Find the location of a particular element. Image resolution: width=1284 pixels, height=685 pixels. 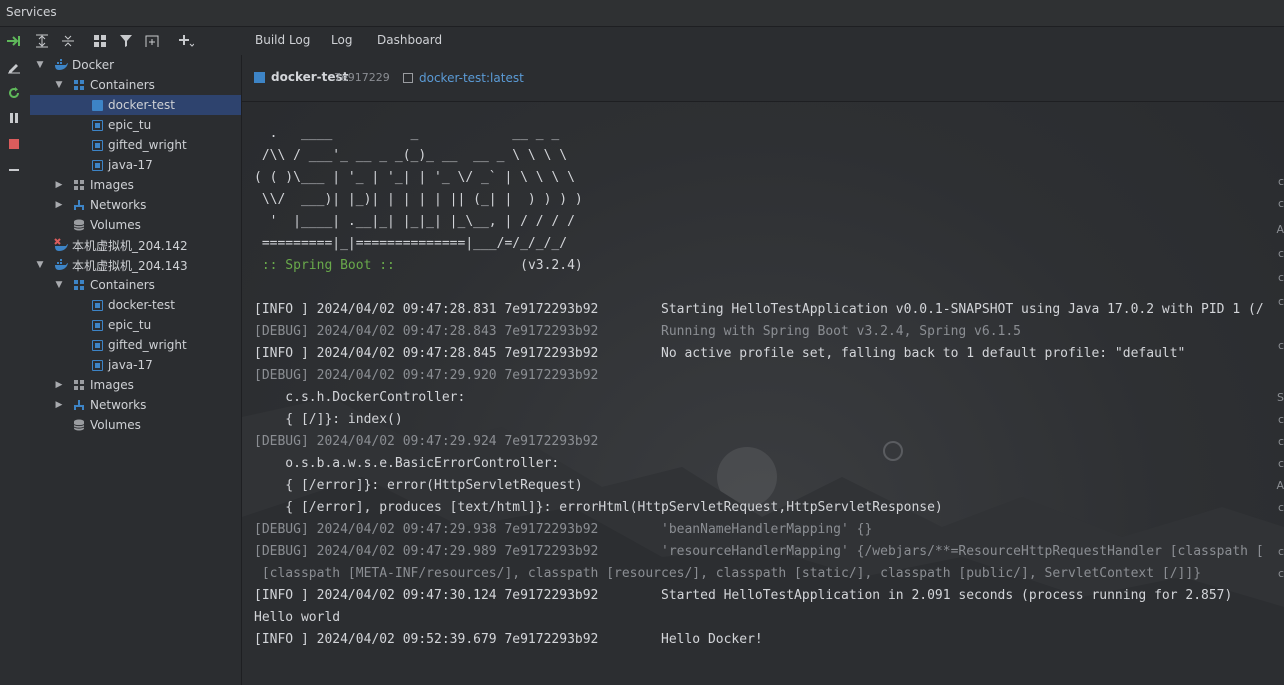

tab-build-log: Build Log is located at coordinates (282, 40).